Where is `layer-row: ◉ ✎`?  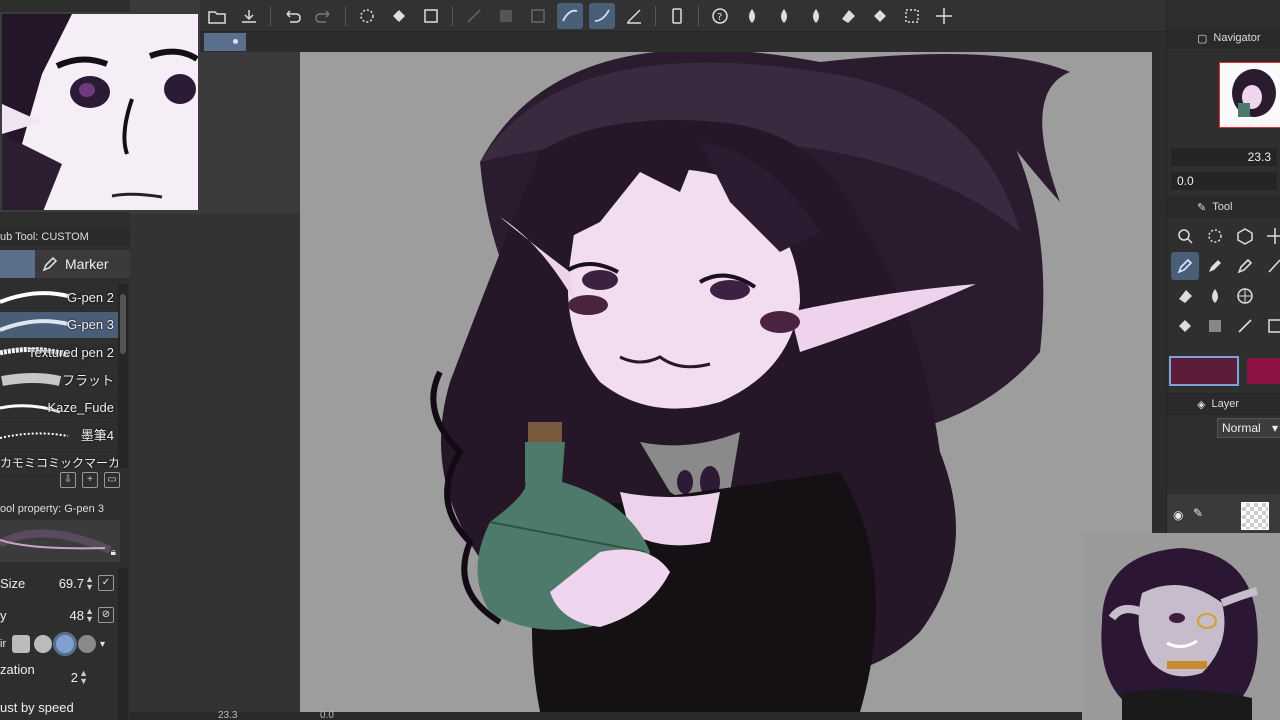 layer-row: ◉ ✎ is located at coordinates (1223, 516).